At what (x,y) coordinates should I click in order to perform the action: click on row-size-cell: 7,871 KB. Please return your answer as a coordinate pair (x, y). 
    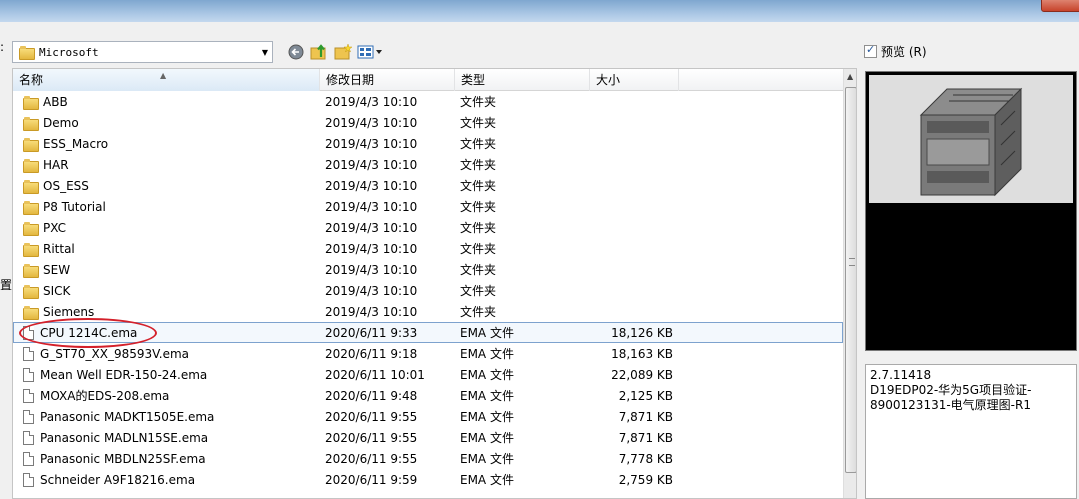
    Looking at the image, I should click on (645, 416).